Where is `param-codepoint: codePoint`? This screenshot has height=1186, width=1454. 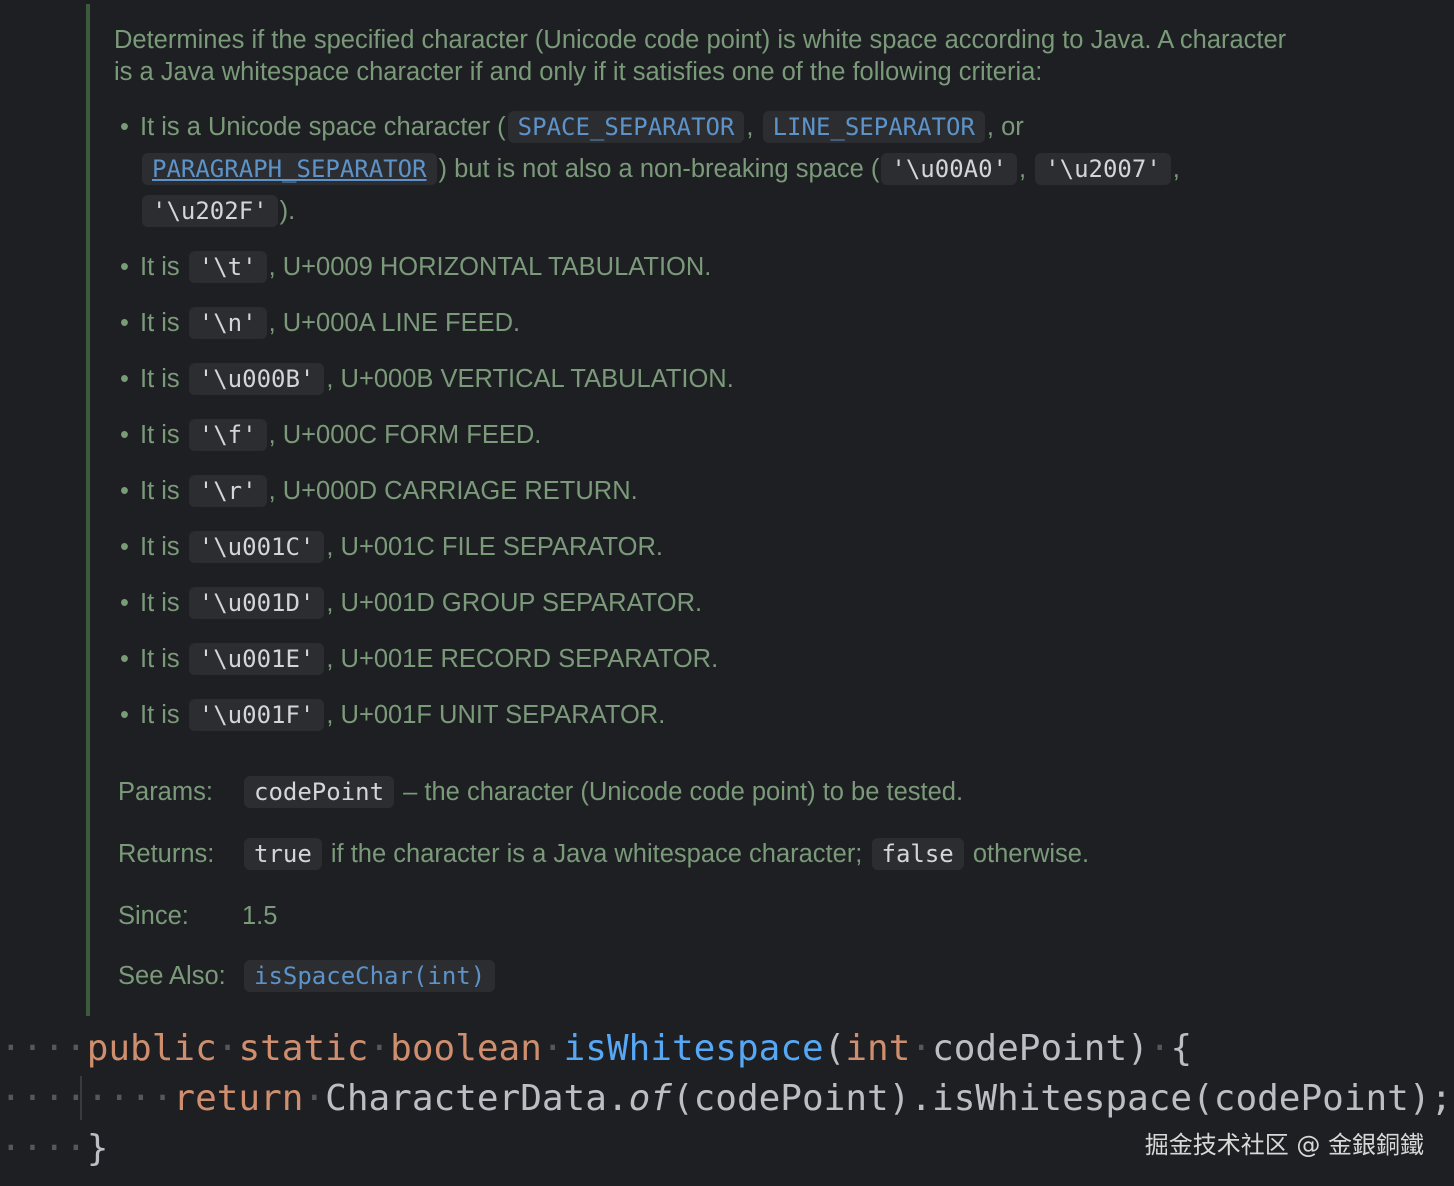
param-codepoint: codePoint is located at coordinates (319, 792).